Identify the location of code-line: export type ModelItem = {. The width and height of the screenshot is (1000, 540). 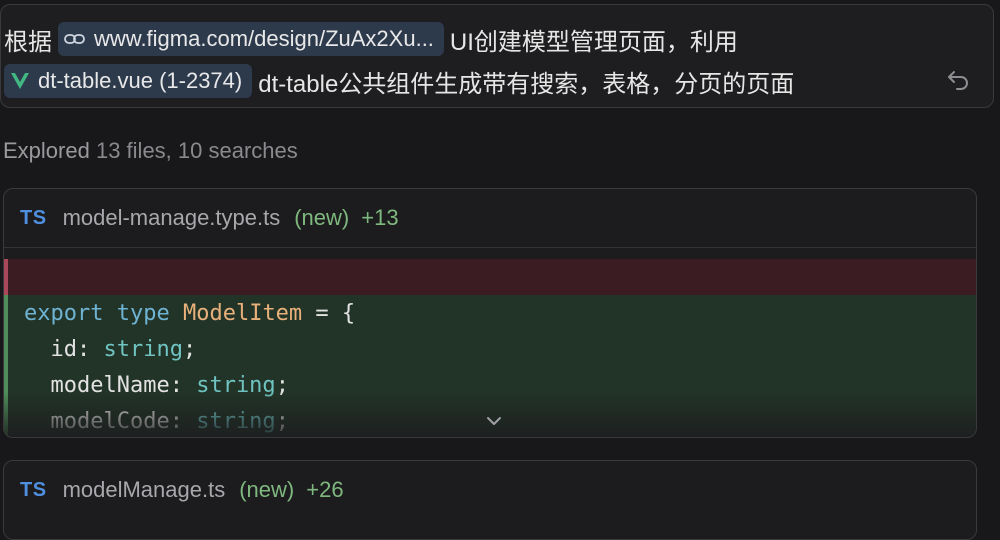
(190, 313).